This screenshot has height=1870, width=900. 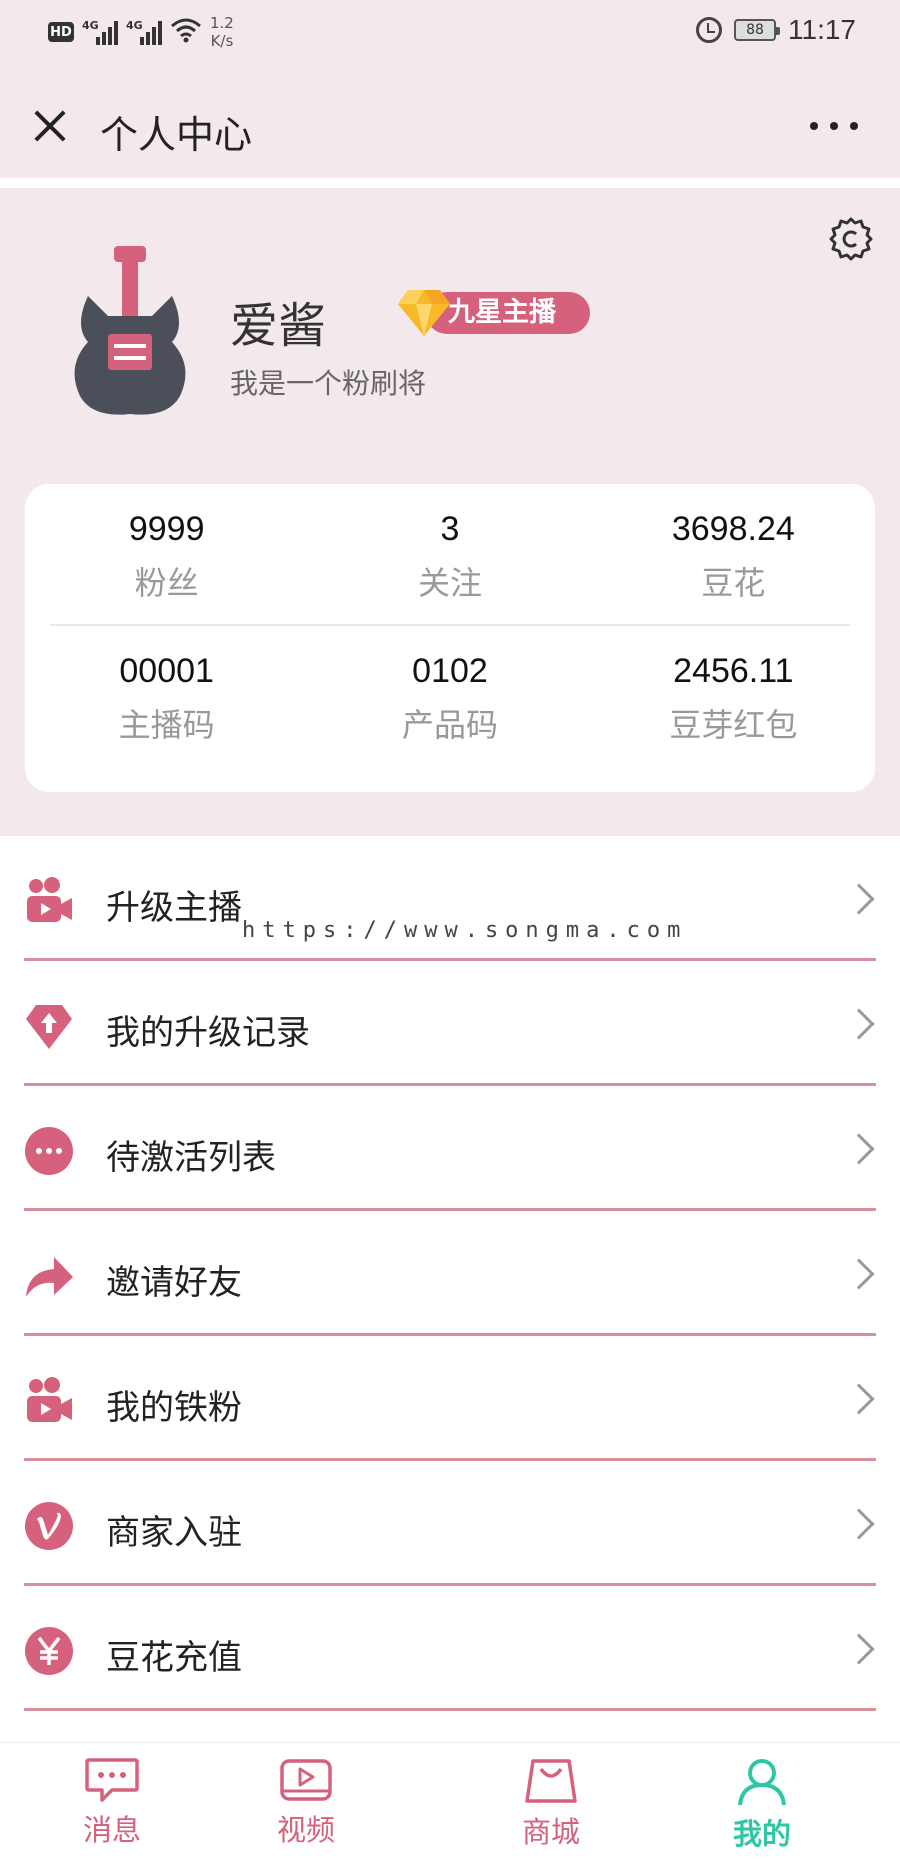 What do you see at coordinates (144, 32) in the screenshot?
I see `signal-icon-sim2: 4G` at bounding box center [144, 32].